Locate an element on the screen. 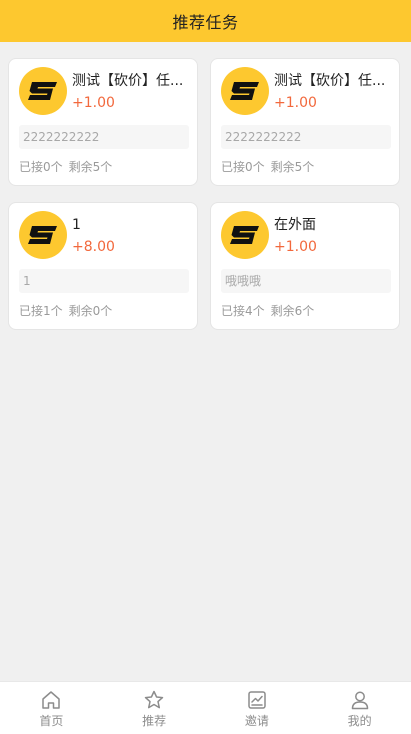  tab-home: 首页 is located at coordinates (51, 708).